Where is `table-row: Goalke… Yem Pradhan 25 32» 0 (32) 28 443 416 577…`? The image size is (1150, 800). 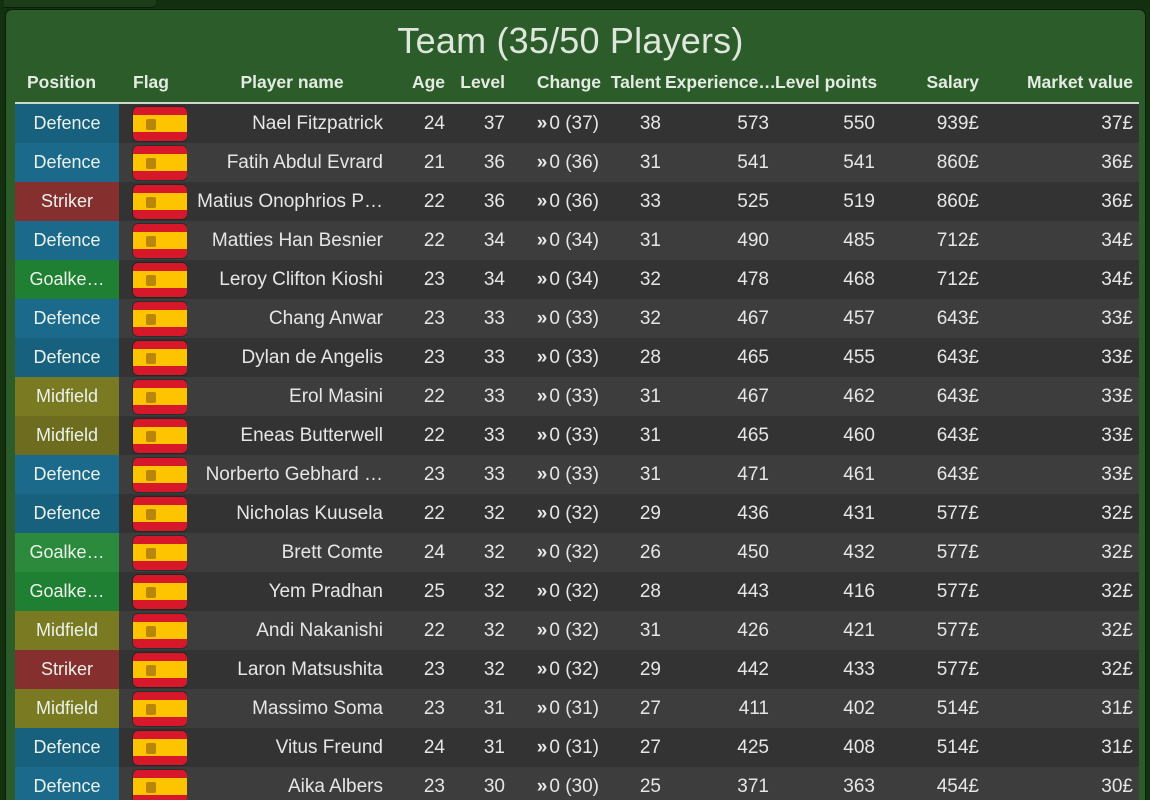
table-row: Goalke… Yem Pradhan 25 32» 0 (32) 28 443 416 577… is located at coordinates (577, 591).